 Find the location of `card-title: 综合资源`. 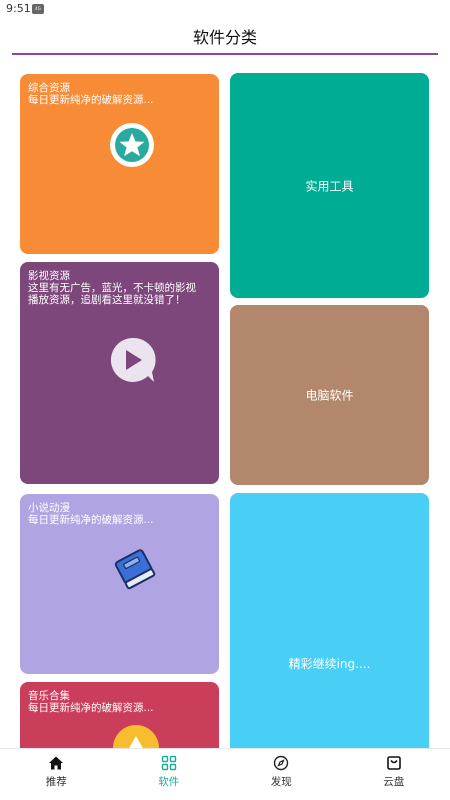

card-title: 综合资源 is located at coordinates (49, 88).